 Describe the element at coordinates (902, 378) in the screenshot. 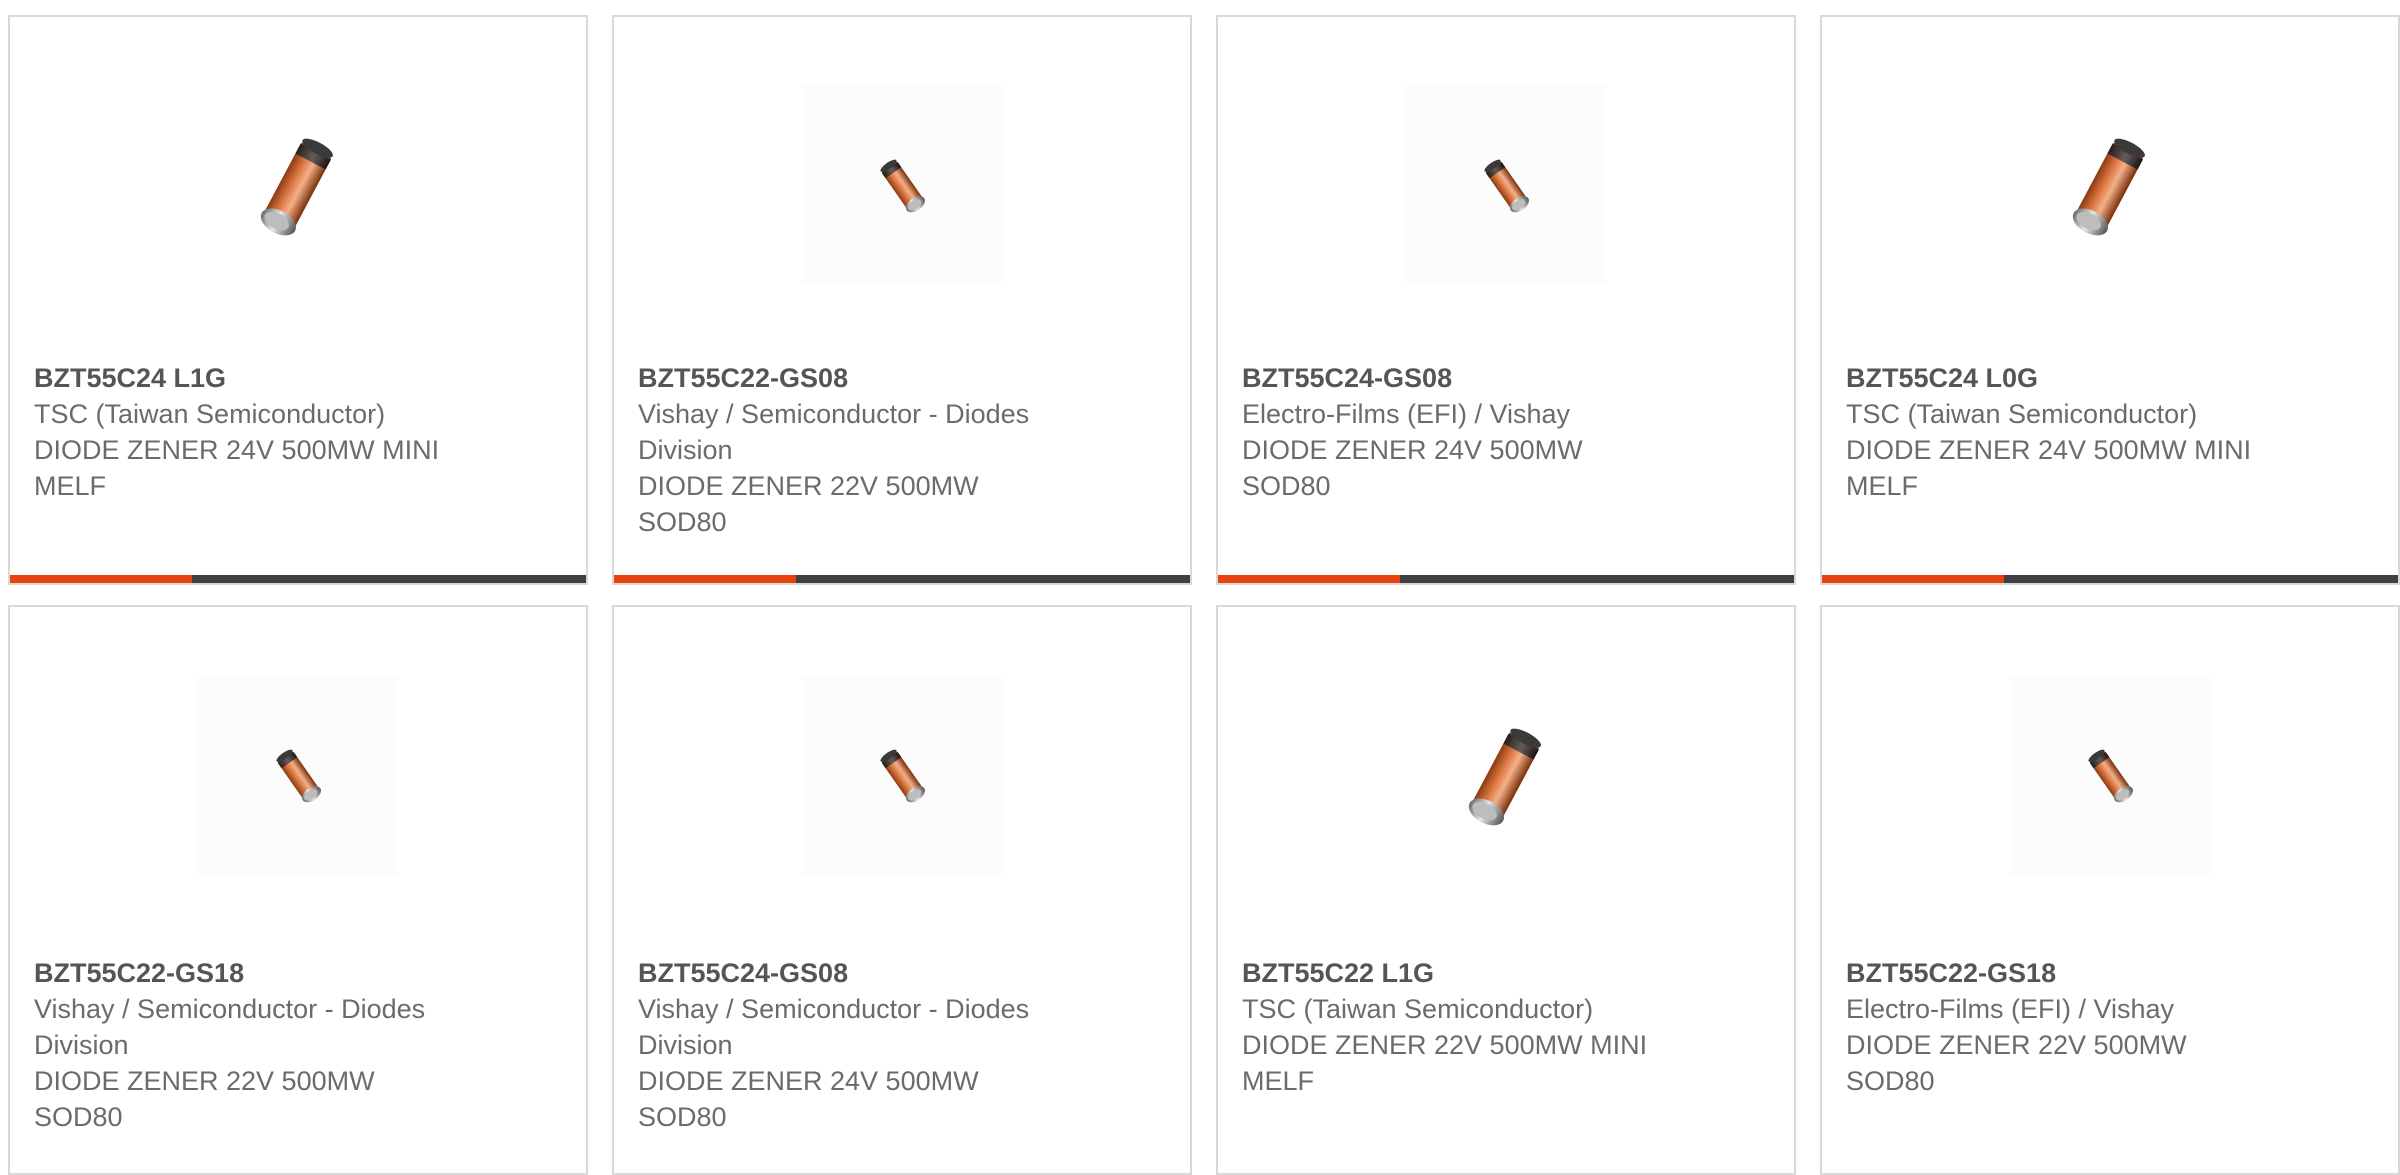

I see `part-number: BZT55C22-GS08` at that location.